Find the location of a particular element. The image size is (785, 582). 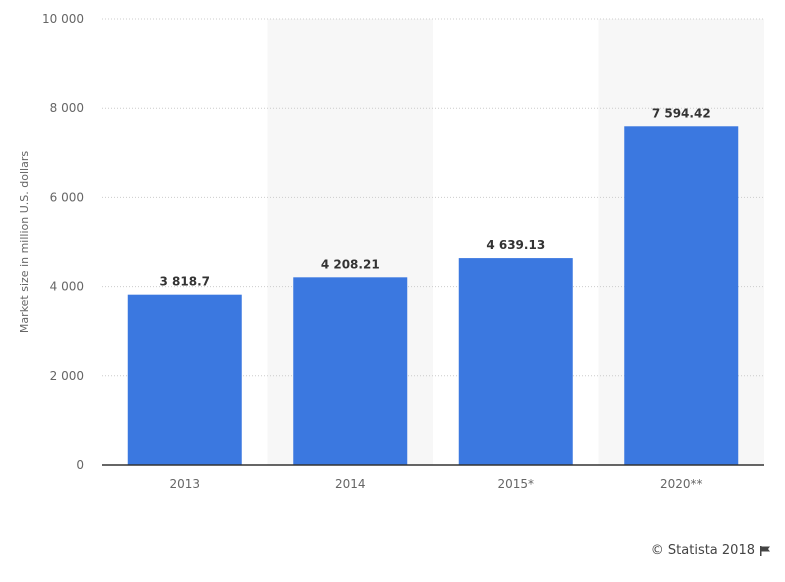

x-tick-label: 2013 is located at coordinates (184, 484).